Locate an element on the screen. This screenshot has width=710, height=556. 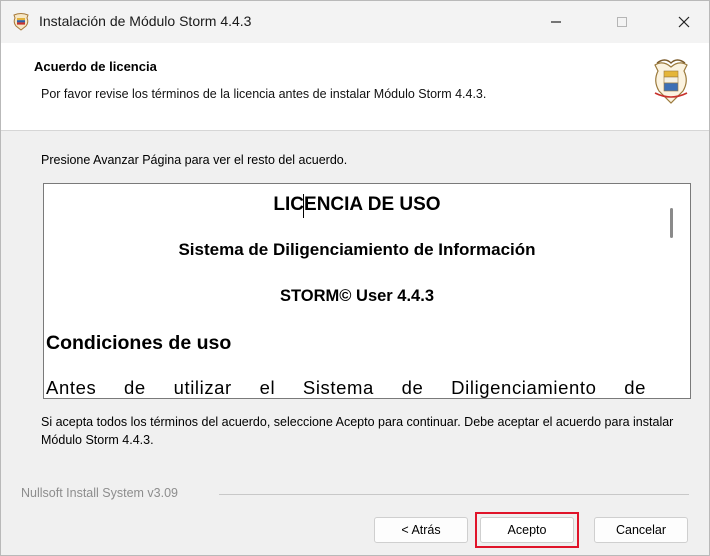
scrollbar-thumb is located at coordinates (671, 223).